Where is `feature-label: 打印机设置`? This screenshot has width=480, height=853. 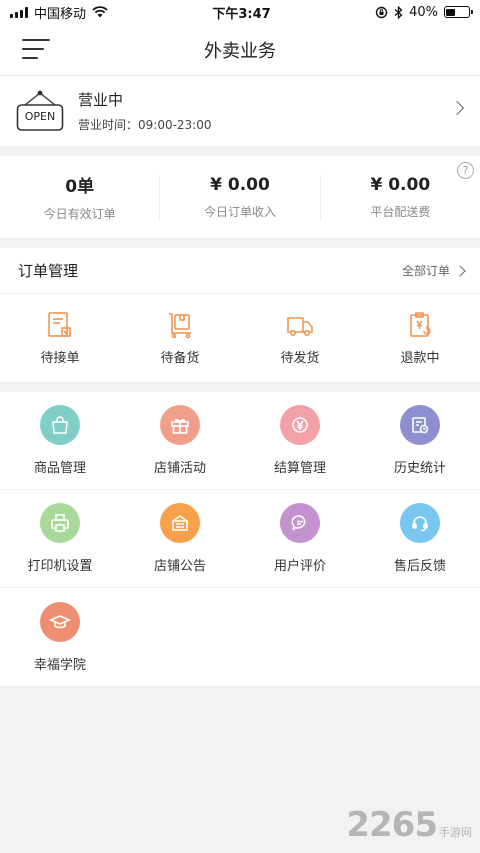
feature-label: 打印机设置 is located at coordinates (60, 566).